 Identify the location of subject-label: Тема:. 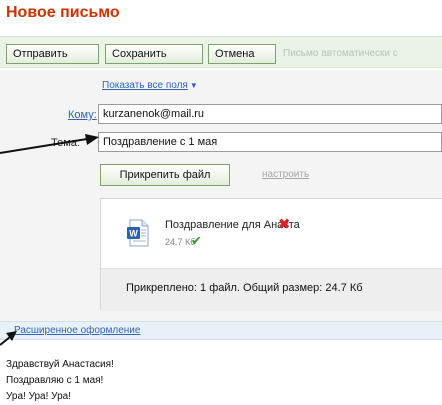
(65, 143).